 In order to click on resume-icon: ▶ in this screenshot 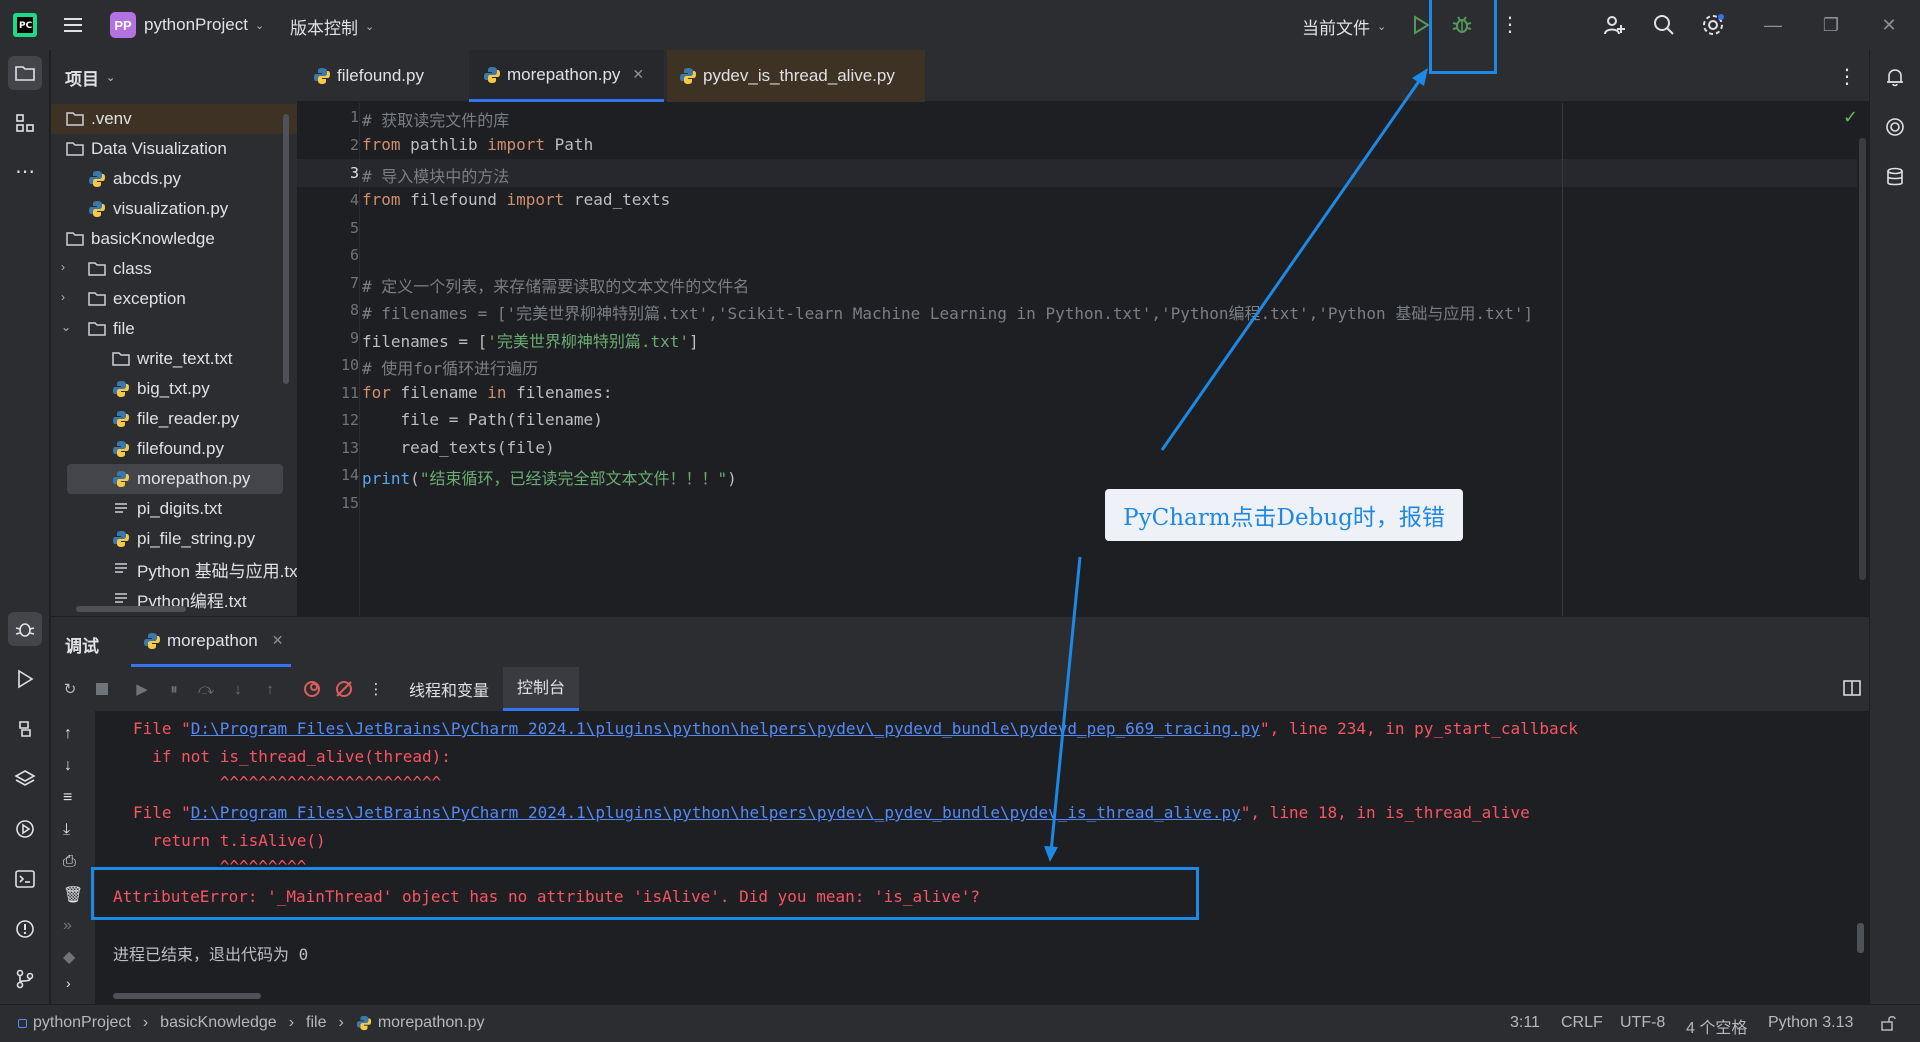, I will do `click(142, 689)`.